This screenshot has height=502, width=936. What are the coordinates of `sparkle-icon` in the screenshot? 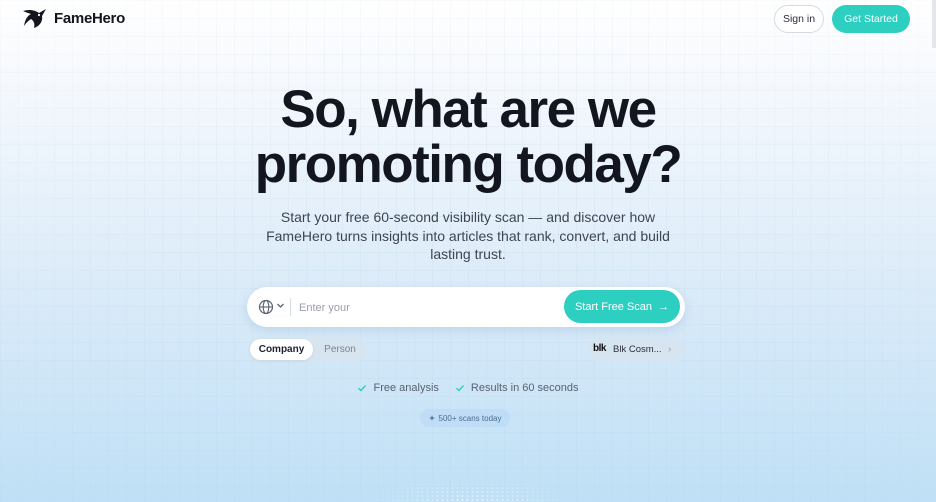 It's located at (431, 418).